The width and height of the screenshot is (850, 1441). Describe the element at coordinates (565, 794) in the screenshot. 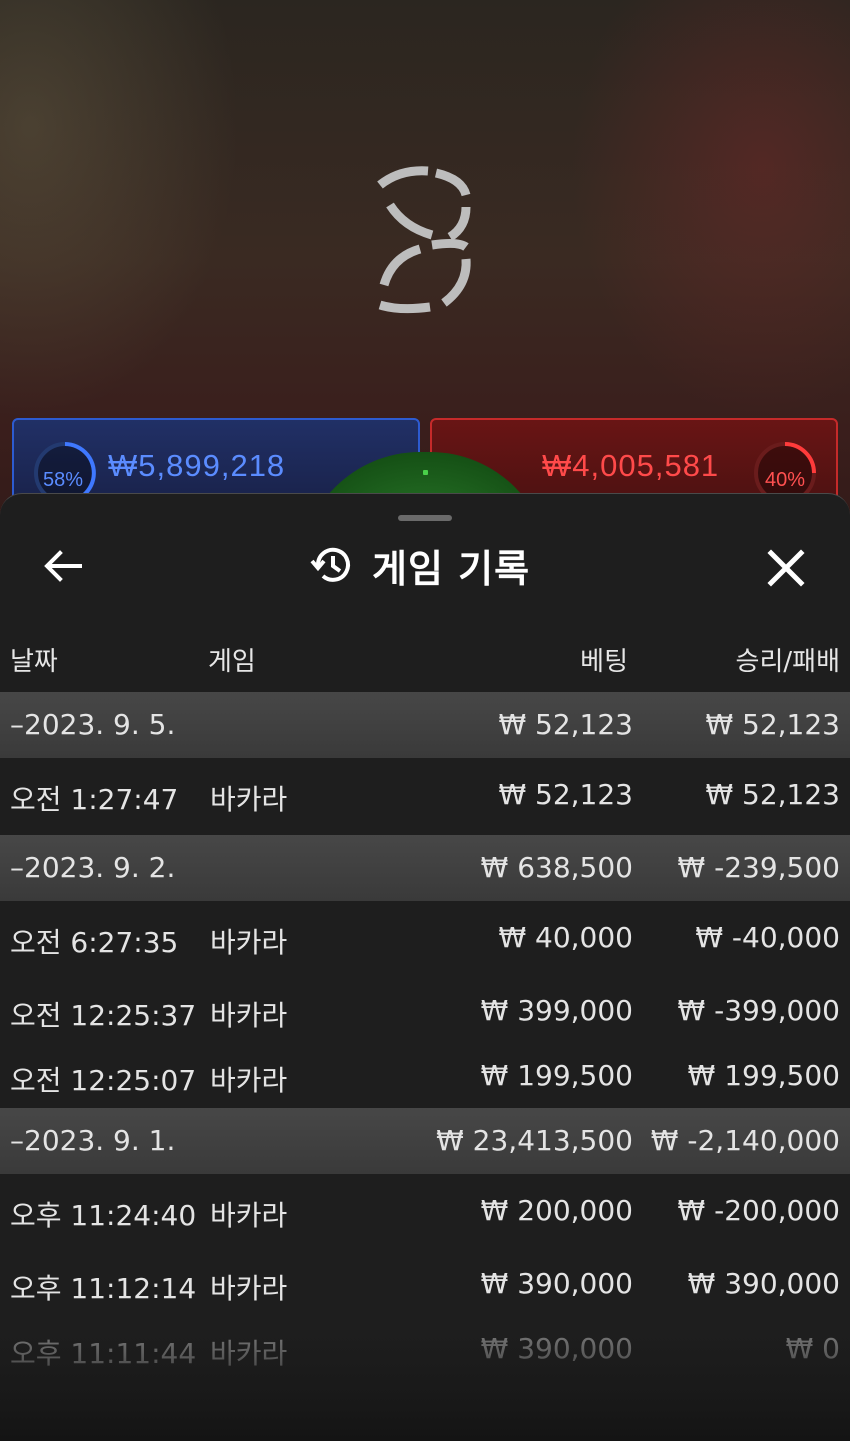

I see `row-bet: ₩ 52,123` at that location.